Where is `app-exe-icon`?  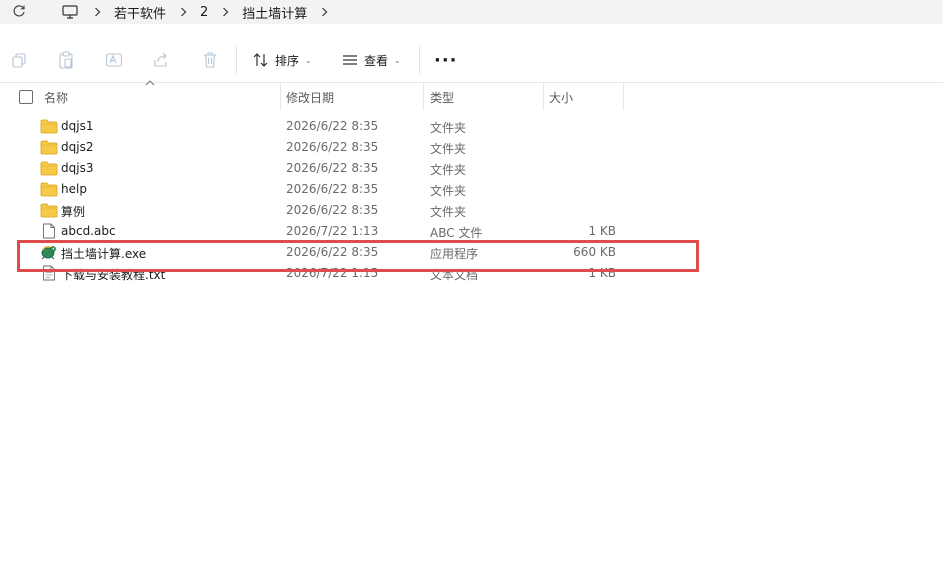
app-exe-icon is located at coordinates (49, 252).